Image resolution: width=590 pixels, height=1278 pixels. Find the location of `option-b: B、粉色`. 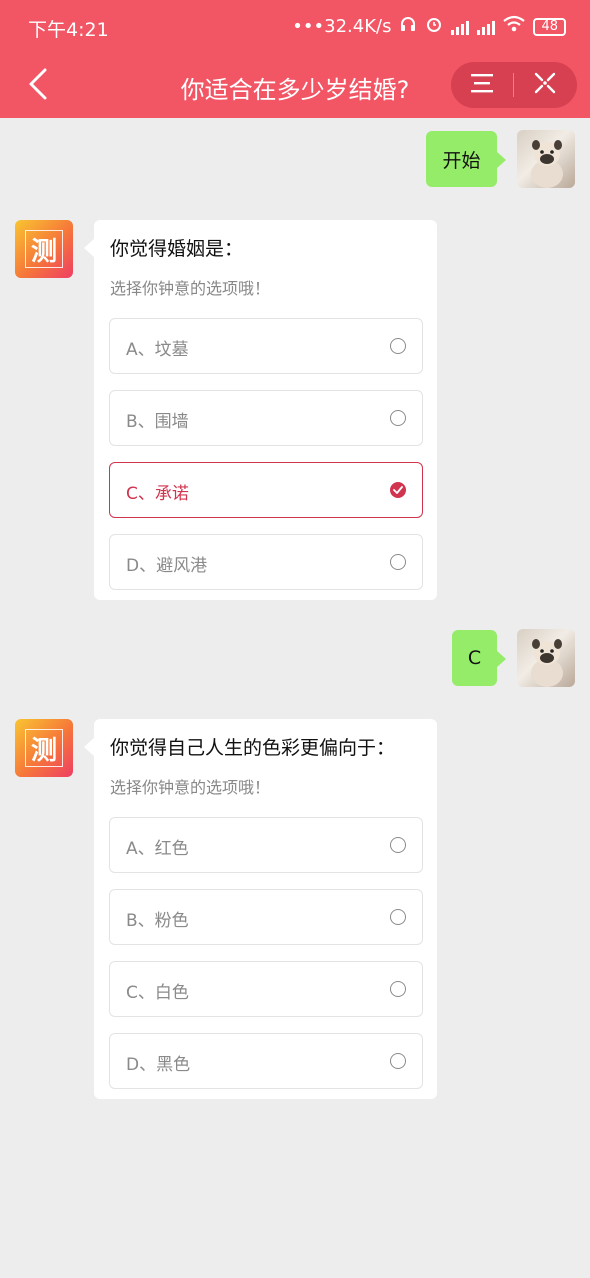

option-b: B、粉色 is located at coordinates (266, 917).